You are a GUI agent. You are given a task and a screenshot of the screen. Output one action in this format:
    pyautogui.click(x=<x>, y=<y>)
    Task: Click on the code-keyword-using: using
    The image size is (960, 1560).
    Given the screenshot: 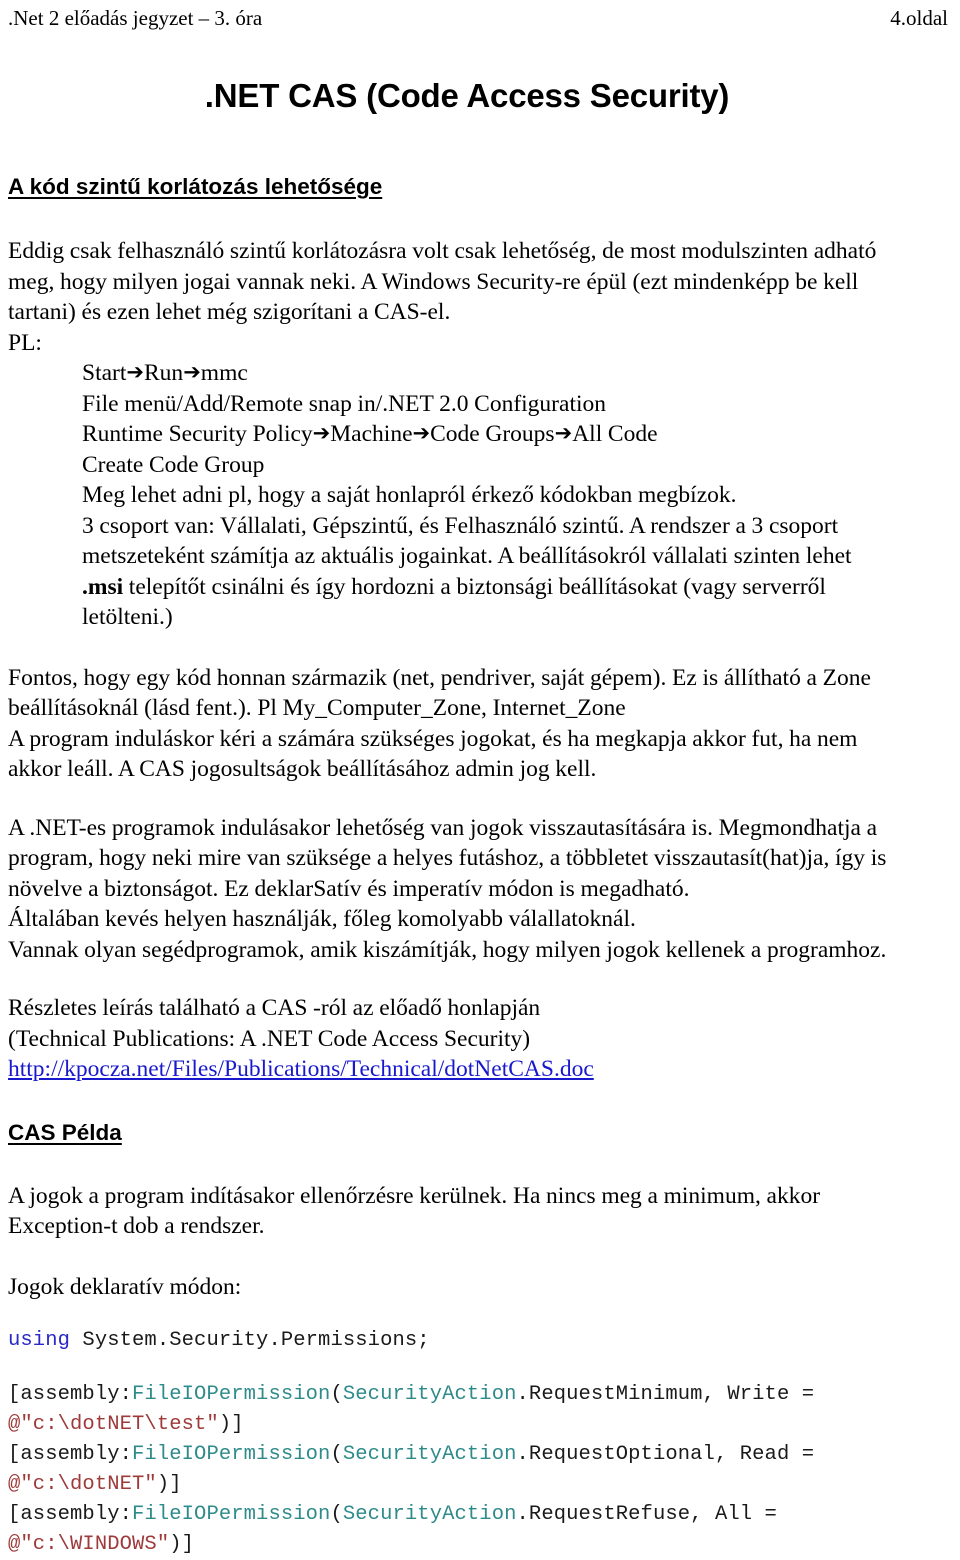 What is the action you would take?
    pyautogui.click(x=39, y=1340)
    